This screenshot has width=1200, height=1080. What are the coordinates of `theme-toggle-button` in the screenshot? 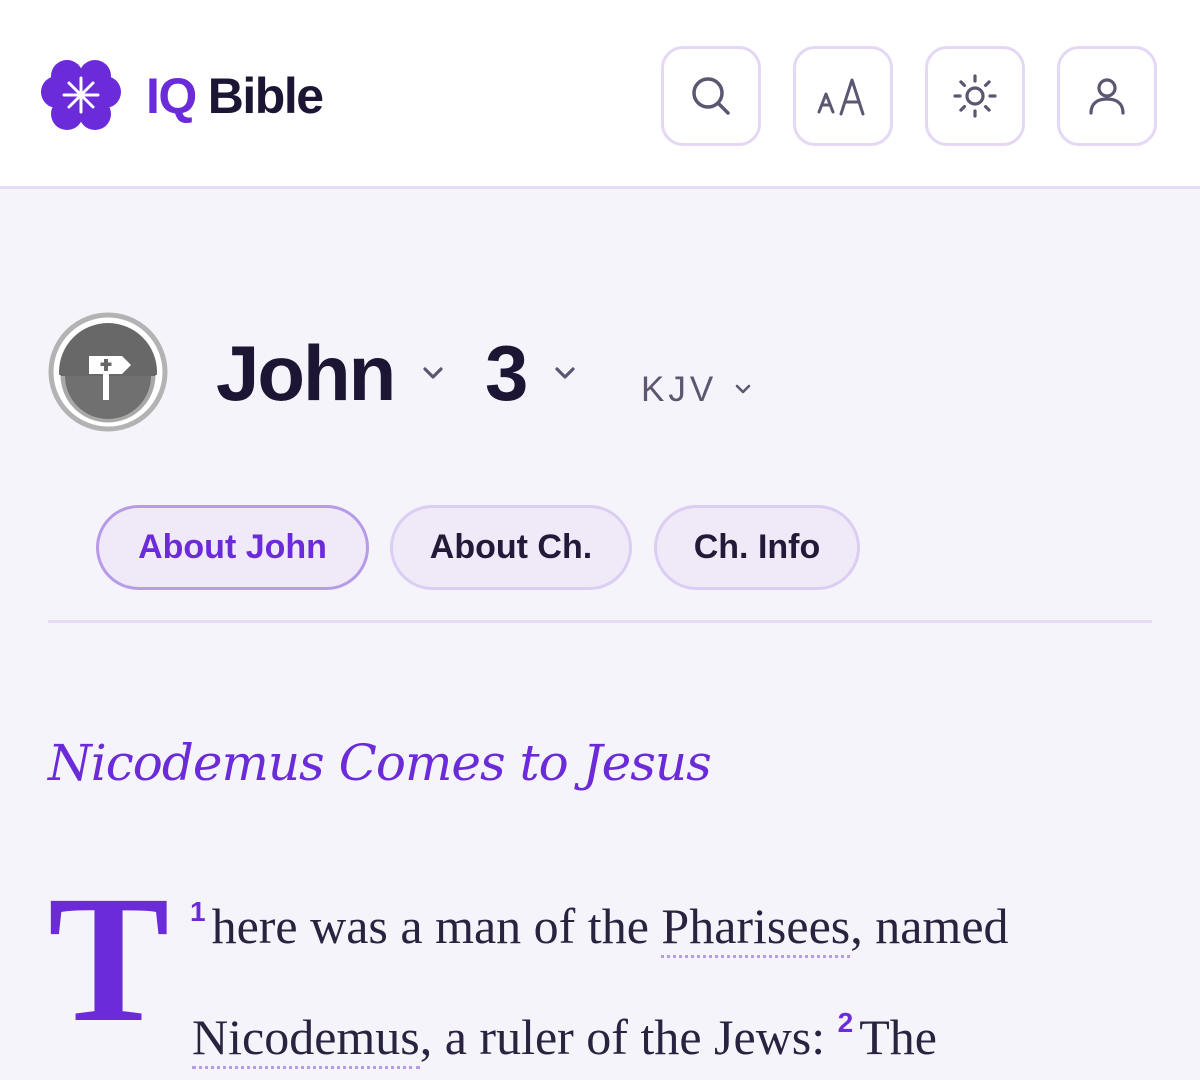 It's located at (975, 96).